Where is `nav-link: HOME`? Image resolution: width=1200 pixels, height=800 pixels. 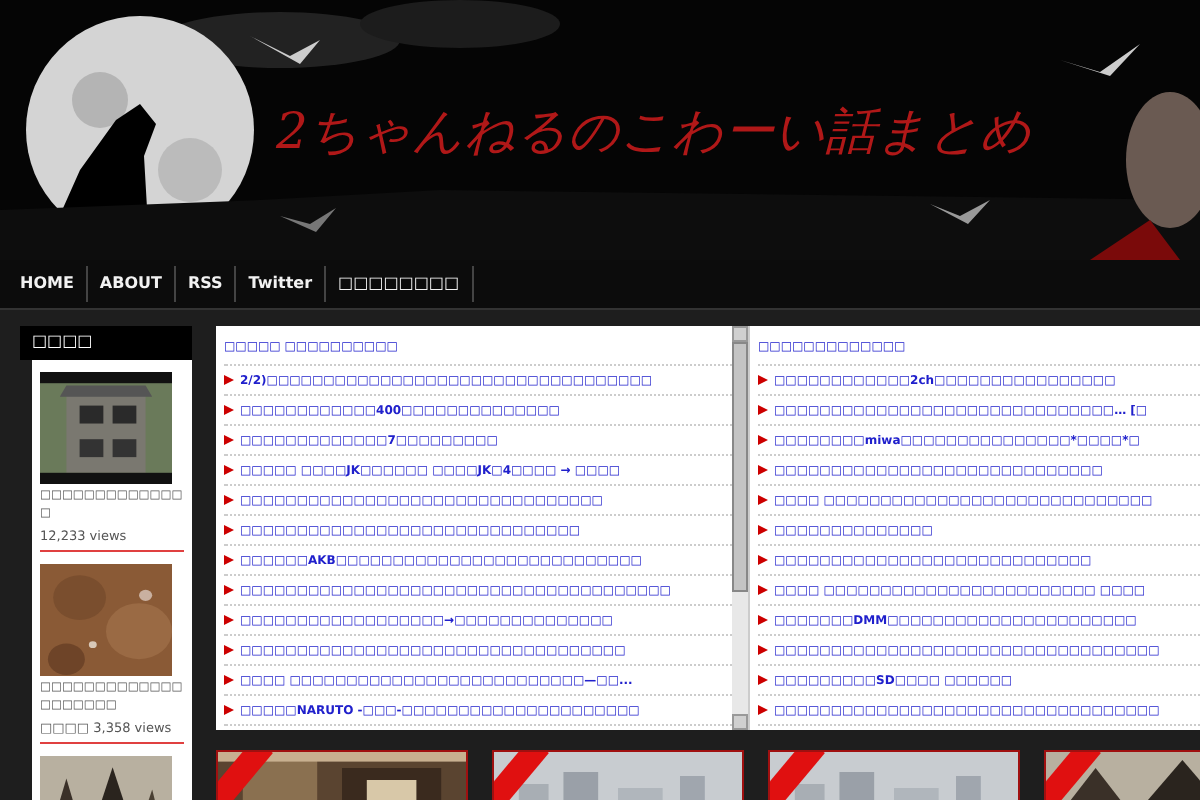 nav-link: HOME is located at coordinates (48, 284).